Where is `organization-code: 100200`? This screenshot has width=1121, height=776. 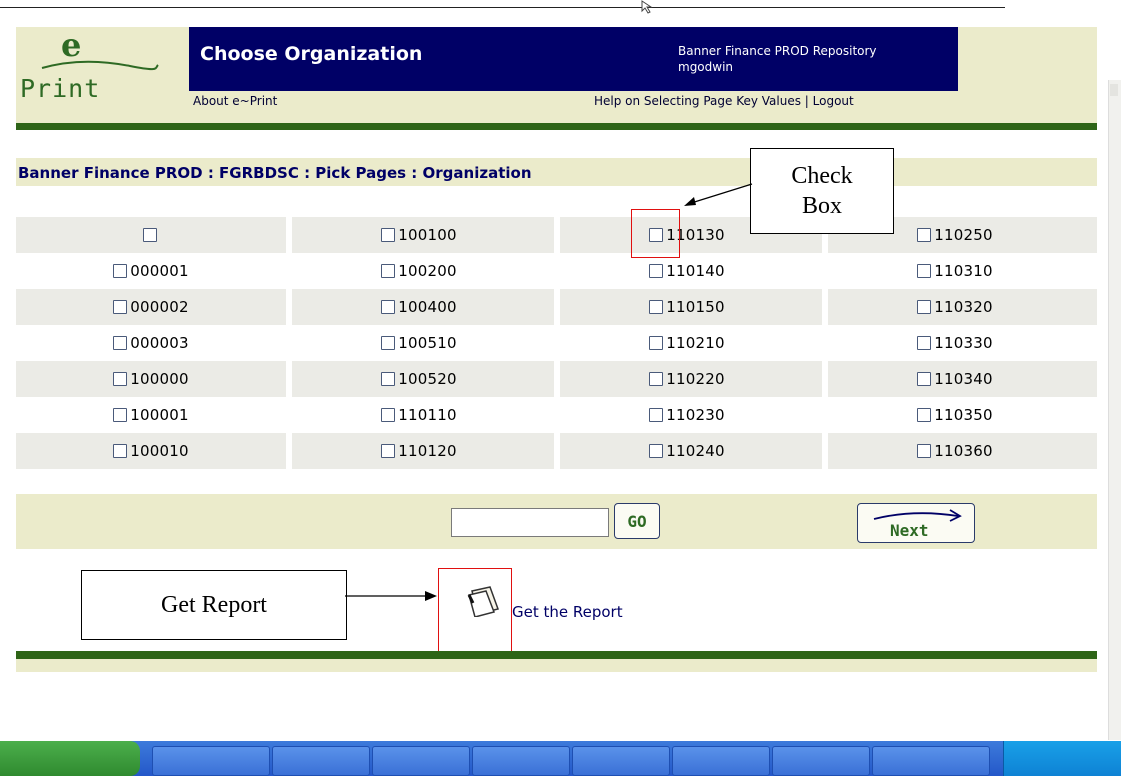 organization-code: 100200 is located at coordinates (427, 271).